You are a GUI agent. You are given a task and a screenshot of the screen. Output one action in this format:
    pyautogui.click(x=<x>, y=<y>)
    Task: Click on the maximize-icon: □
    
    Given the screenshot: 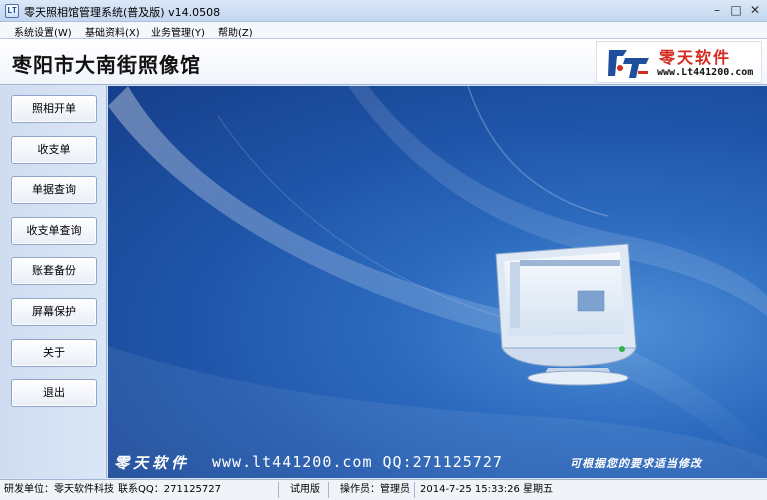 What is the action you would take?
    pyautogui.click(x=736, y=11)
    